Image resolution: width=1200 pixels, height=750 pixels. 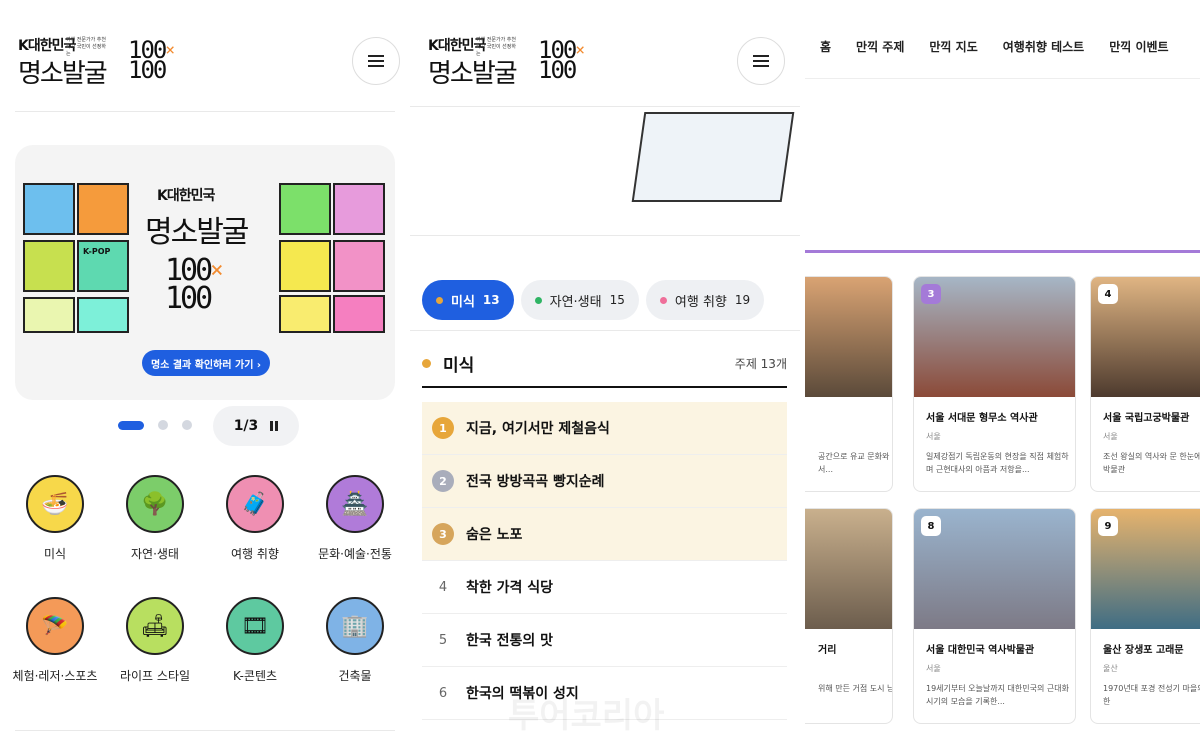 What do you see at coordinates (155, 676) in the screenshot?
I see `category-label: 라이프 스타일` at bounding box center [155, 676].